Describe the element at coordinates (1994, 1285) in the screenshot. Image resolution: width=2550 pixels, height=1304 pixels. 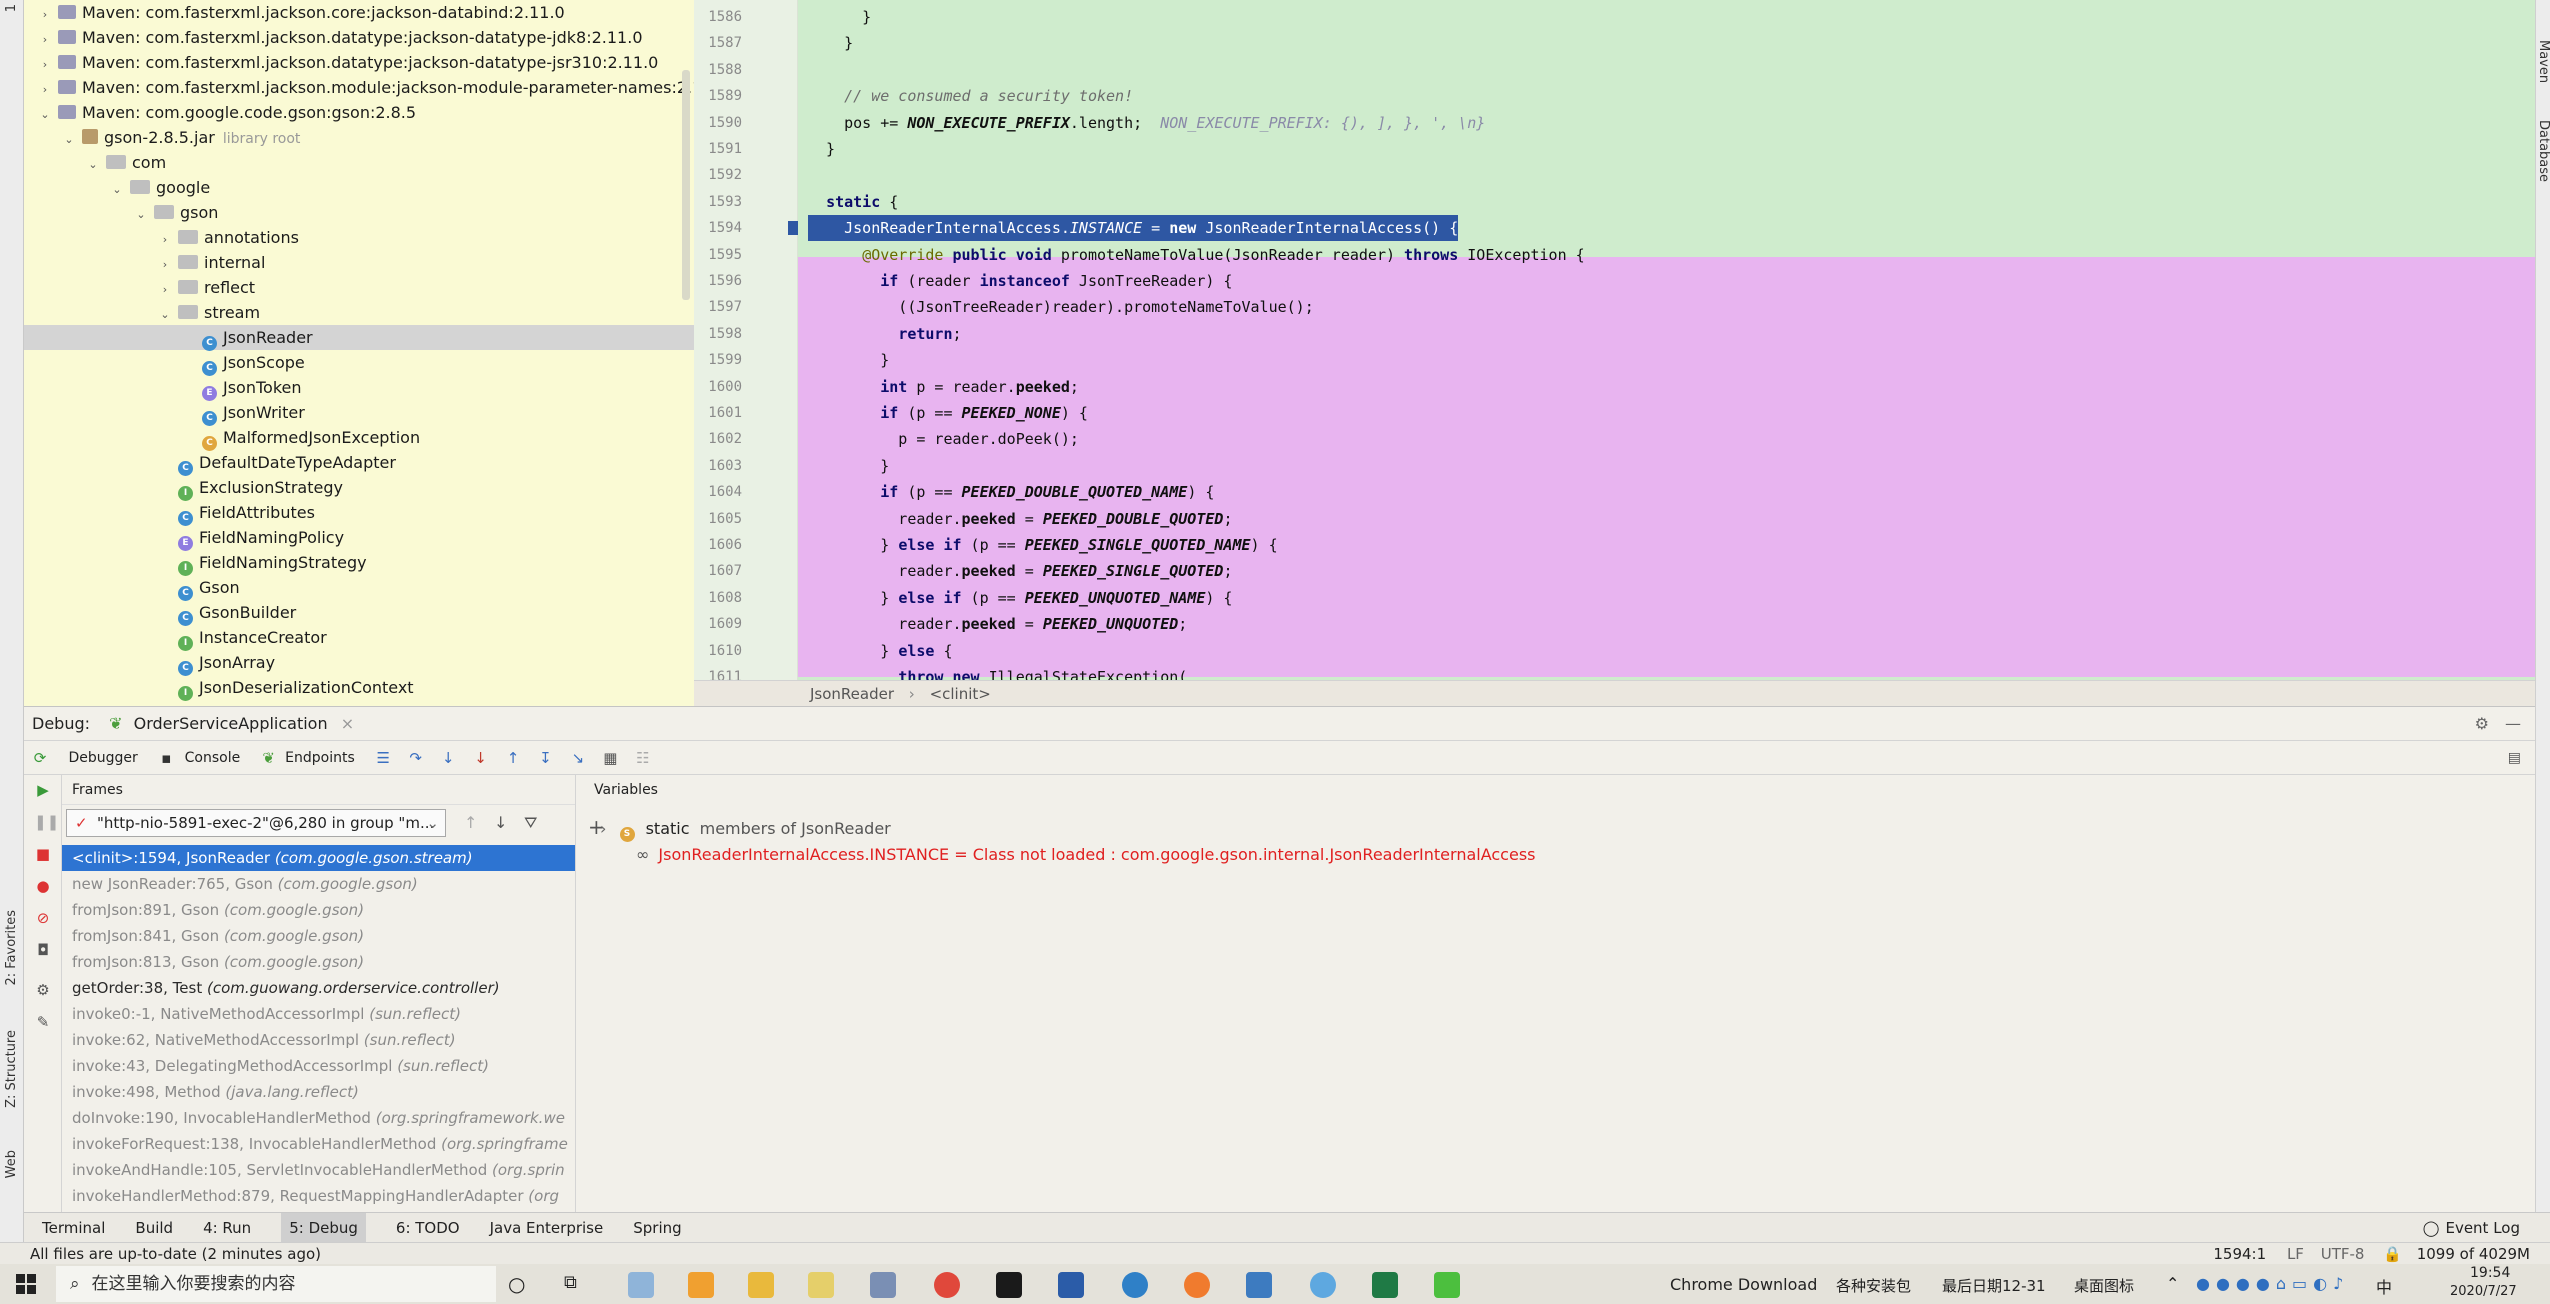
I see `toolbar-deadline: 最后日期12-31` at that location.